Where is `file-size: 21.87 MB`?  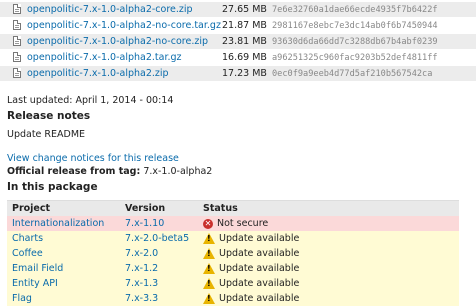 file-size: 21.87 MB is located at coordinates (244, 25).